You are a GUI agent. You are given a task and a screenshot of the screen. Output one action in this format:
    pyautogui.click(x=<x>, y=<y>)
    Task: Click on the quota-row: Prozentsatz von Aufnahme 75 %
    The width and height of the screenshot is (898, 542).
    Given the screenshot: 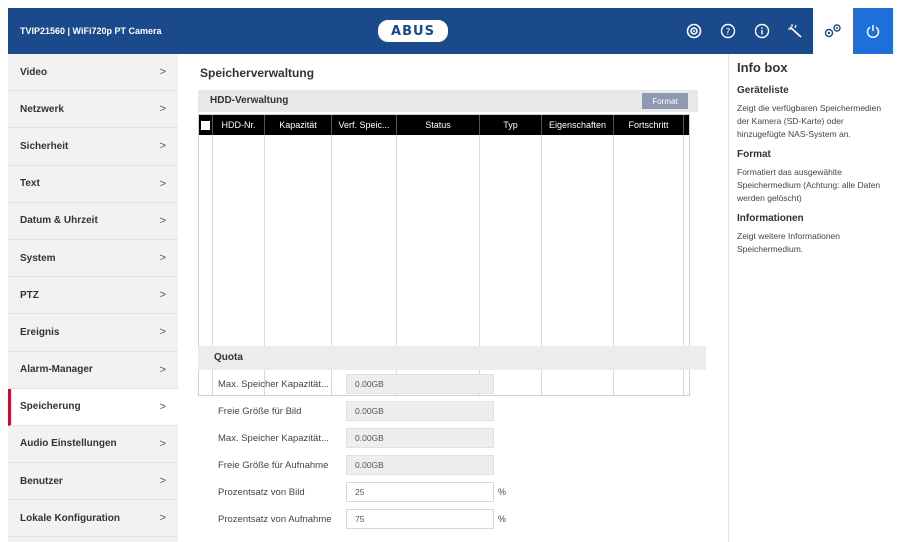 What is the action you would take?
    pyautogui.click(x=362, y=519)
    